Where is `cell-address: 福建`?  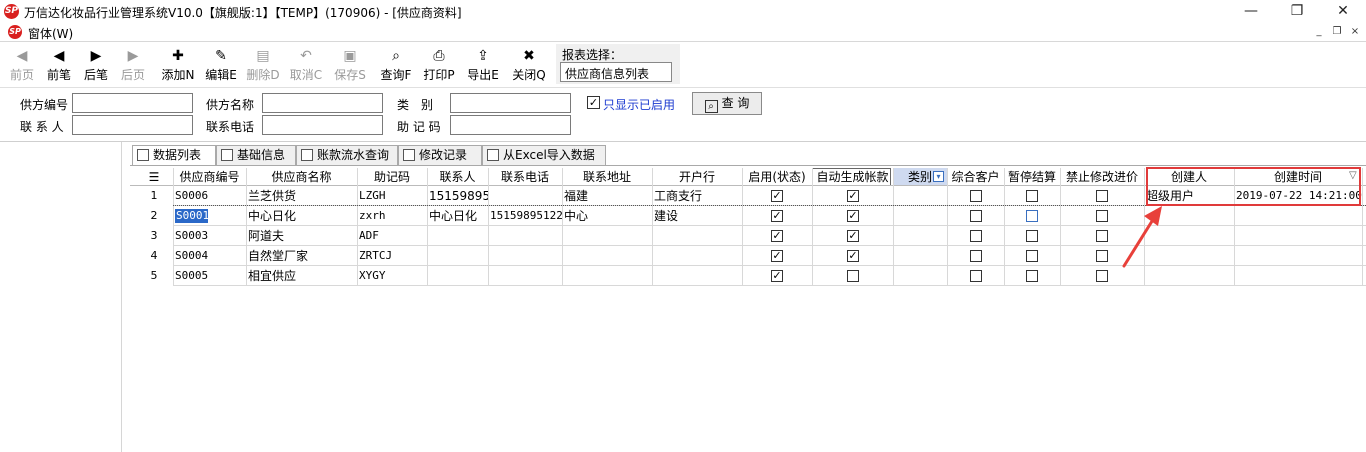 cell-address: 福建 is located at coordinates (607, 196).